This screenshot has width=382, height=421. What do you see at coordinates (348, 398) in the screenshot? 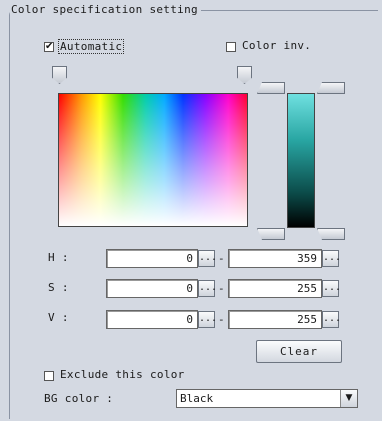
I see `chevron-down-icon: ▼` at bounding box center [348, 398].